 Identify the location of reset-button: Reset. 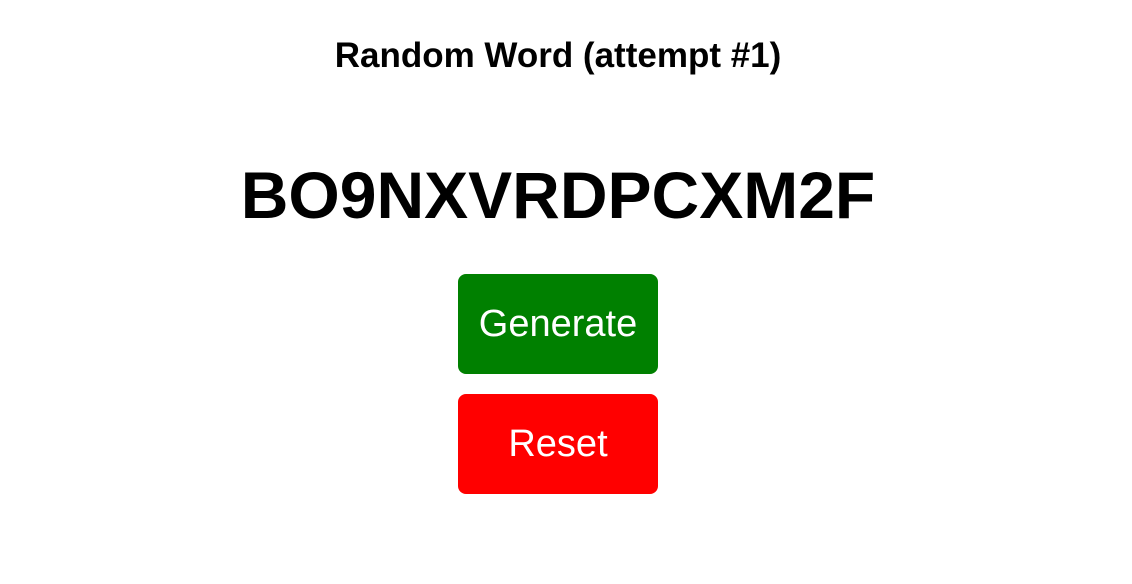
(558, 444).